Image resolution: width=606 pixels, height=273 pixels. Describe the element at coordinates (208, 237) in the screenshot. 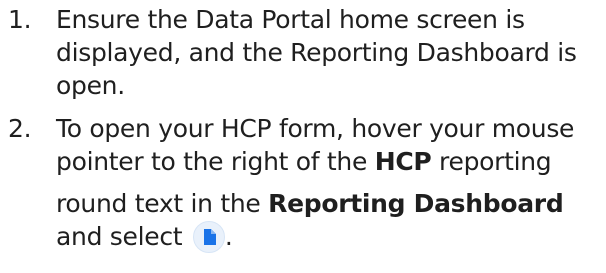

I see `document-icon` at that location.